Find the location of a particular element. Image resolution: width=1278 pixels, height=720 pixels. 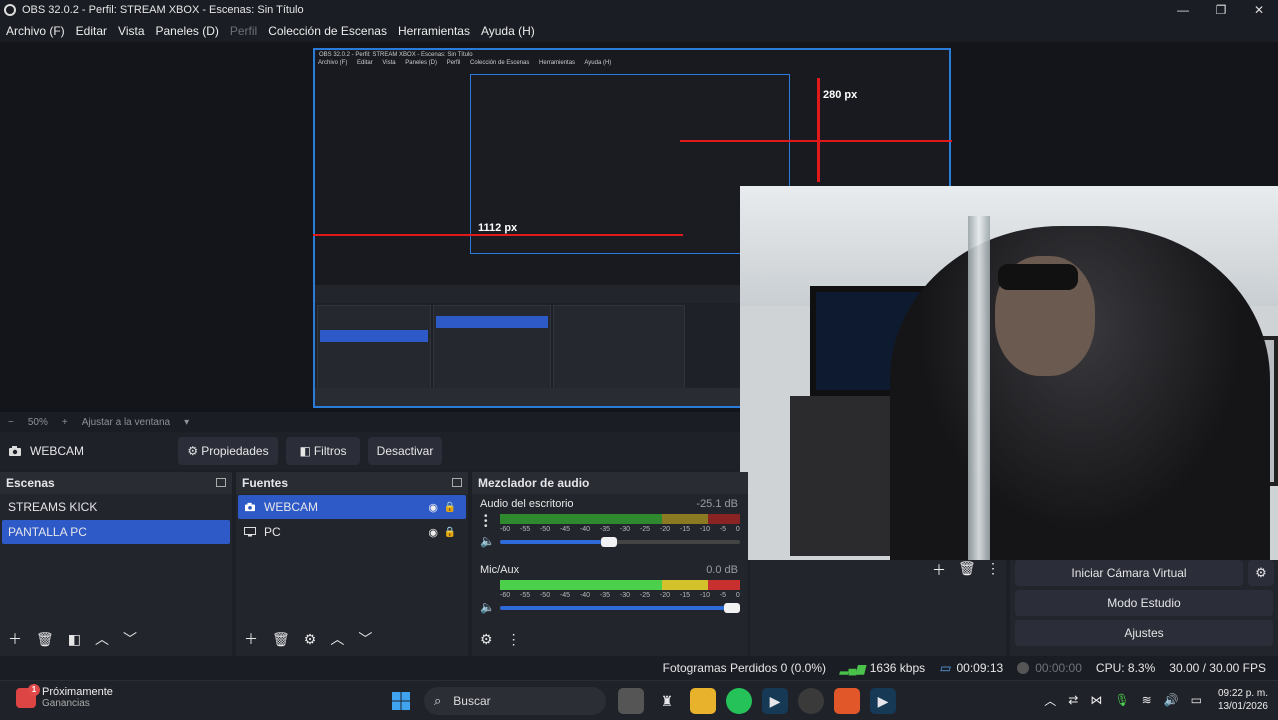

add-source-icon: ＋ is located at coordinates (251, 639).